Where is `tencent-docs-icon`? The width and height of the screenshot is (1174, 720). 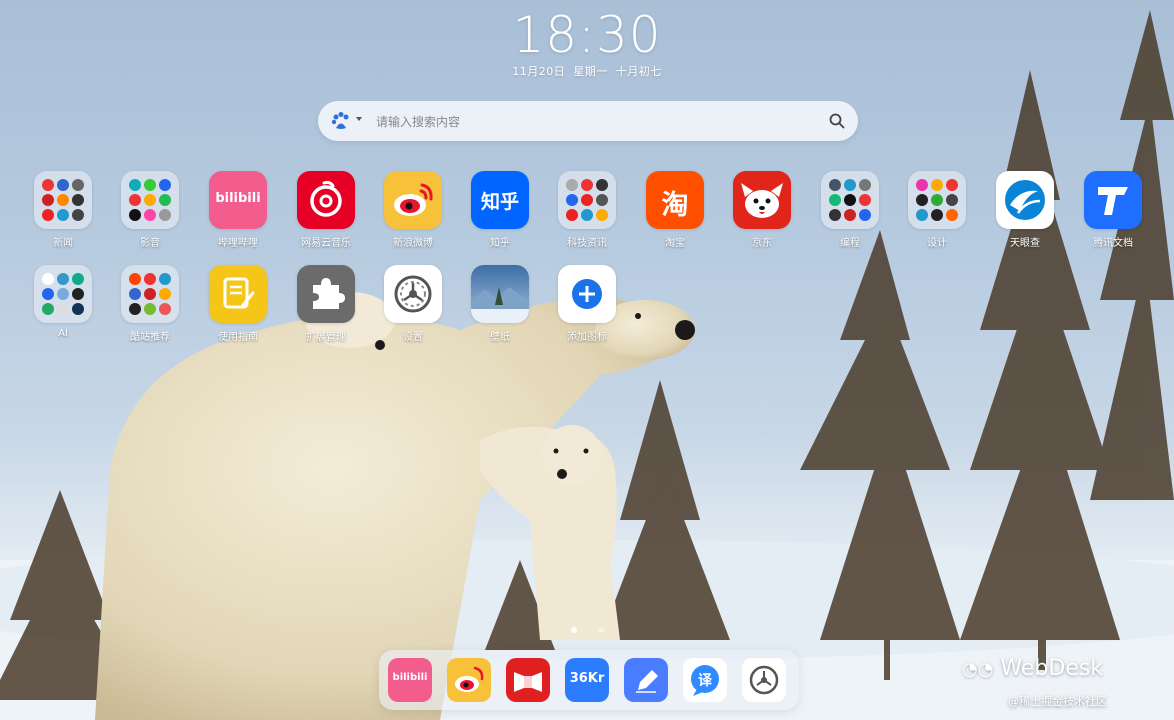
tencent-docs-icon is located at coordinates (1113, 200).